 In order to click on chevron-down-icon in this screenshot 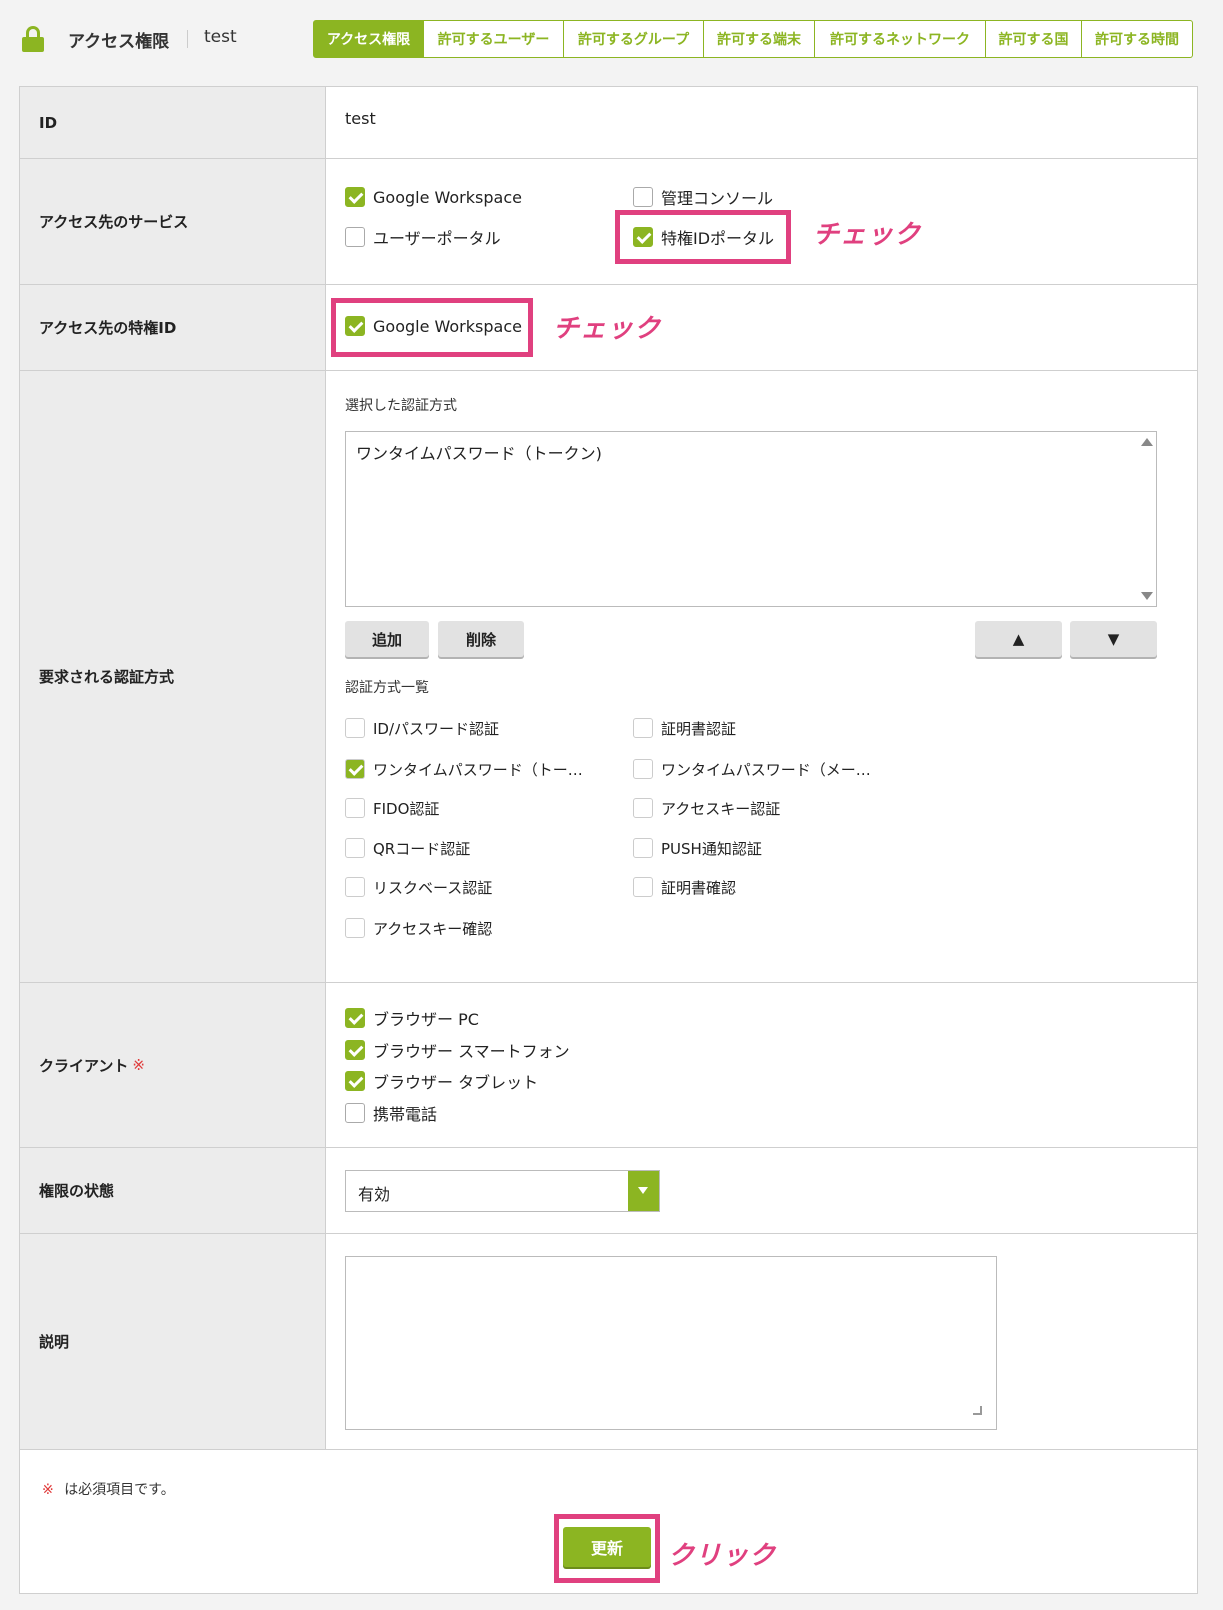, I will do `click(643, 1191)`.